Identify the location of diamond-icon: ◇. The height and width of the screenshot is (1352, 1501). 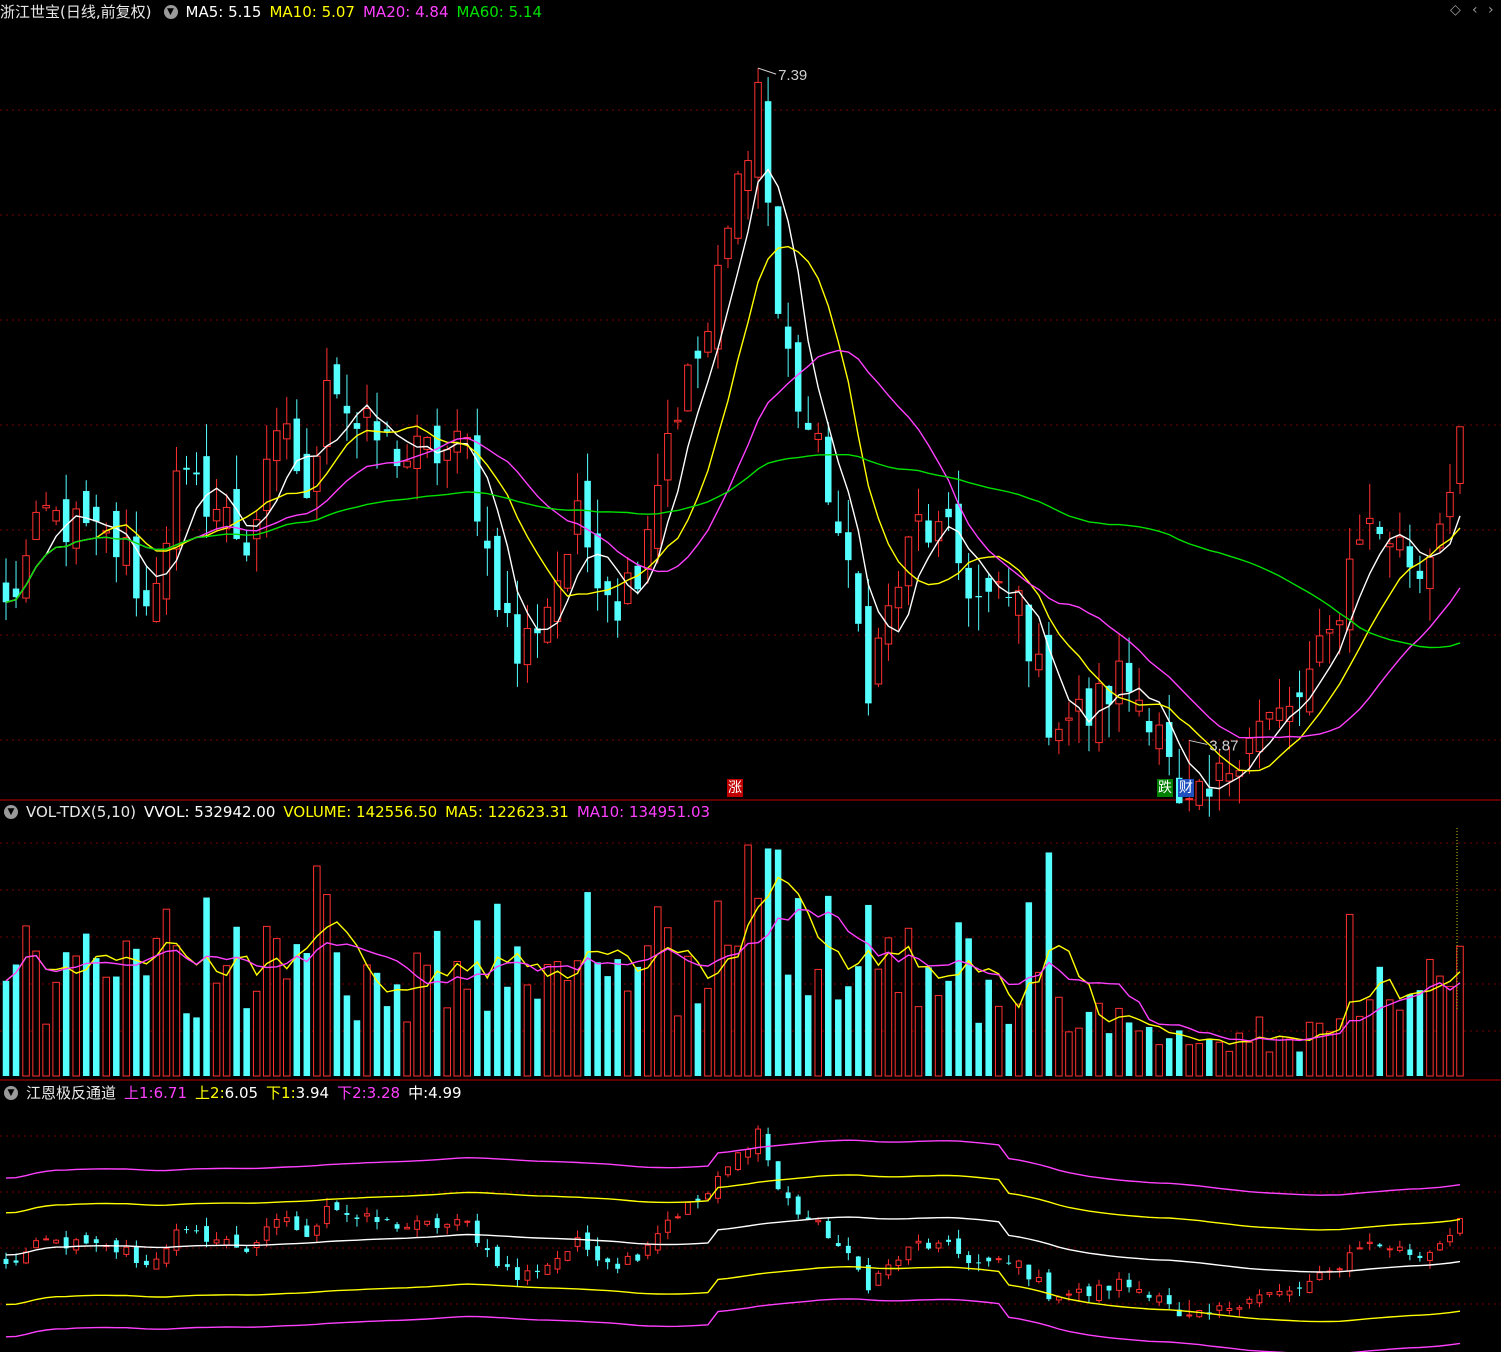
(1455, 10).